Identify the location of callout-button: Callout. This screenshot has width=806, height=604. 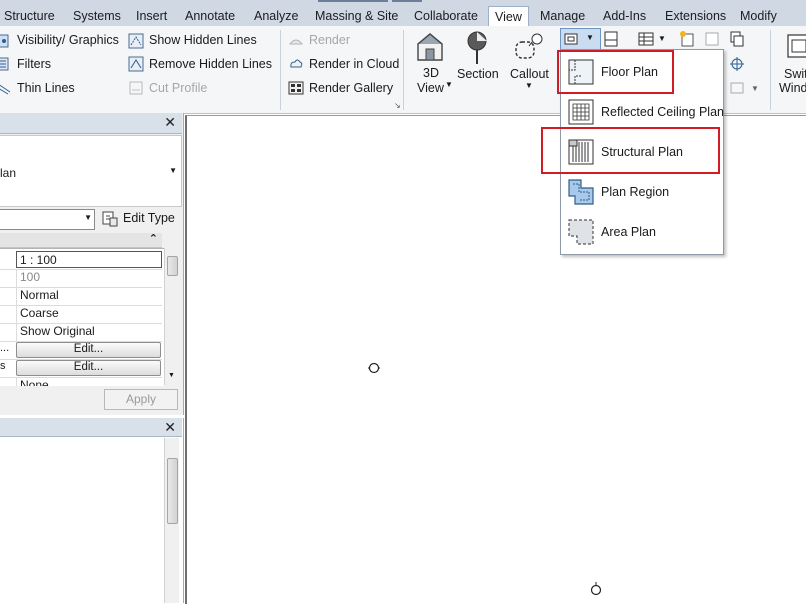
(529, 74).